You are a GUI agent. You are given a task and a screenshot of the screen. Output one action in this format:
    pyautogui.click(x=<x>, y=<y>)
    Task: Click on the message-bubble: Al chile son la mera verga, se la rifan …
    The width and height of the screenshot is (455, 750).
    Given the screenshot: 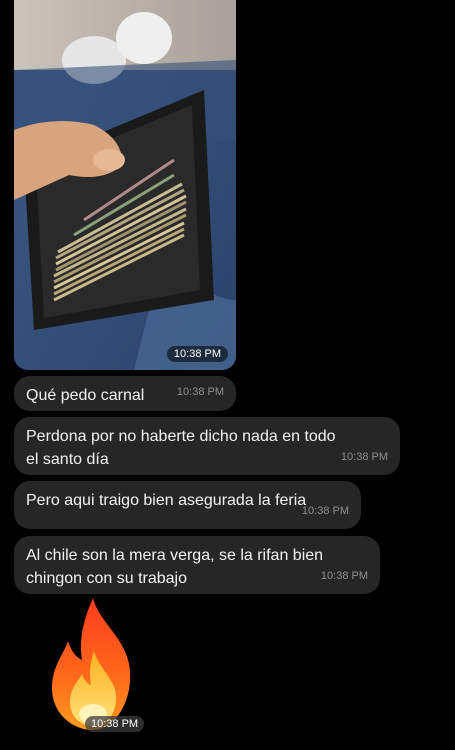 What is the action you would take?
    pyautogui.click(x=197, y=565)
    